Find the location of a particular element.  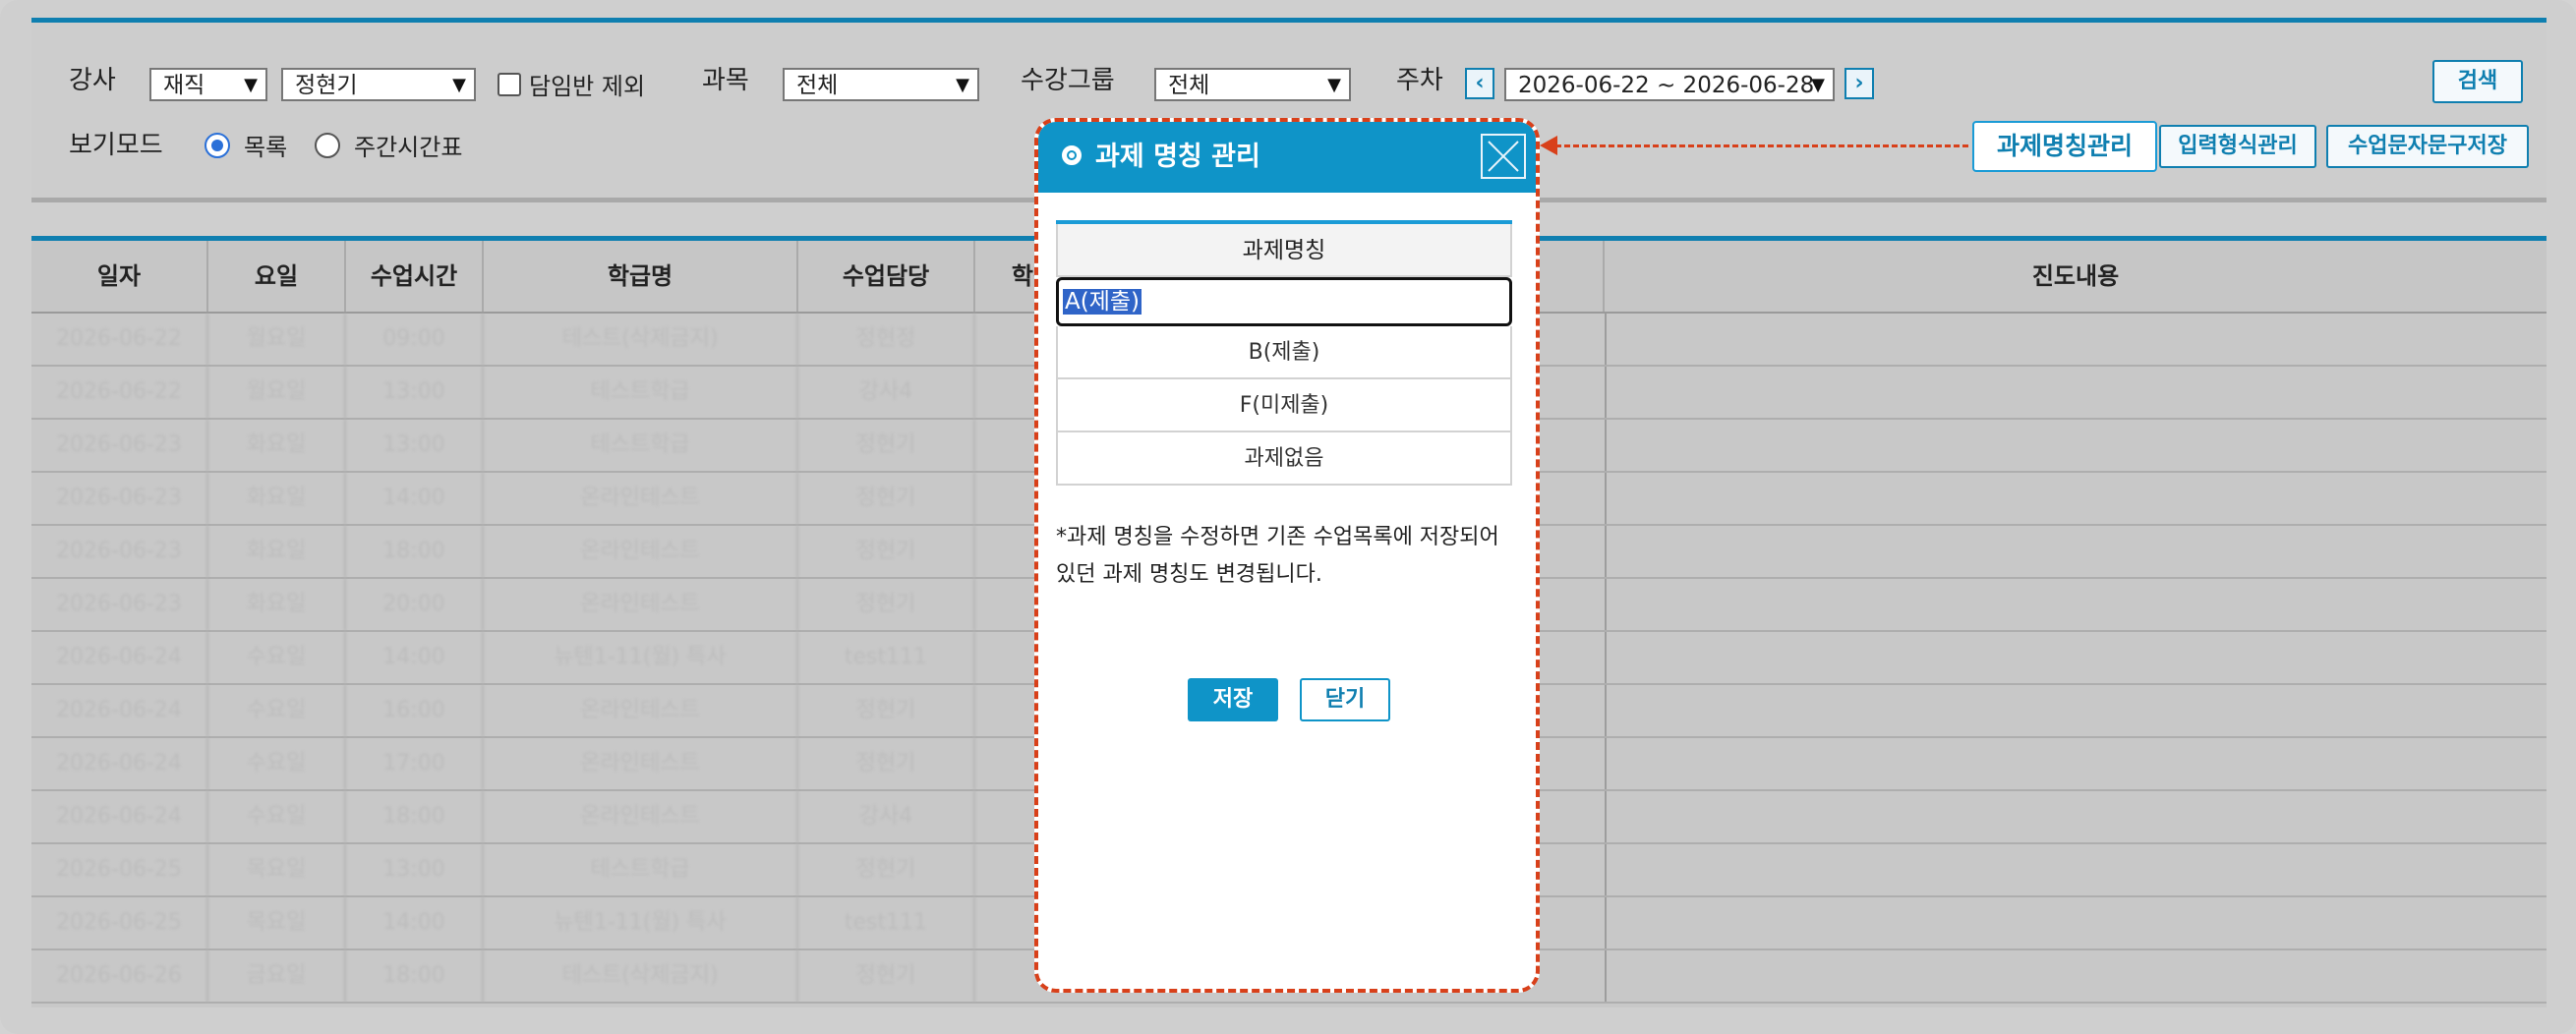

group-select: 전체 ▼ is located at coordinates (1252, 85).